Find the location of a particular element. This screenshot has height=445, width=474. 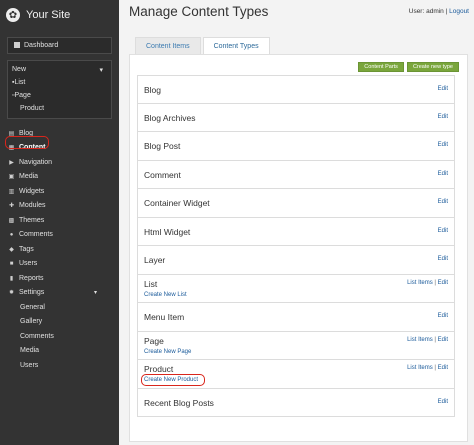

dashboard-link: Dashboard is located at coordinates (59, 45).